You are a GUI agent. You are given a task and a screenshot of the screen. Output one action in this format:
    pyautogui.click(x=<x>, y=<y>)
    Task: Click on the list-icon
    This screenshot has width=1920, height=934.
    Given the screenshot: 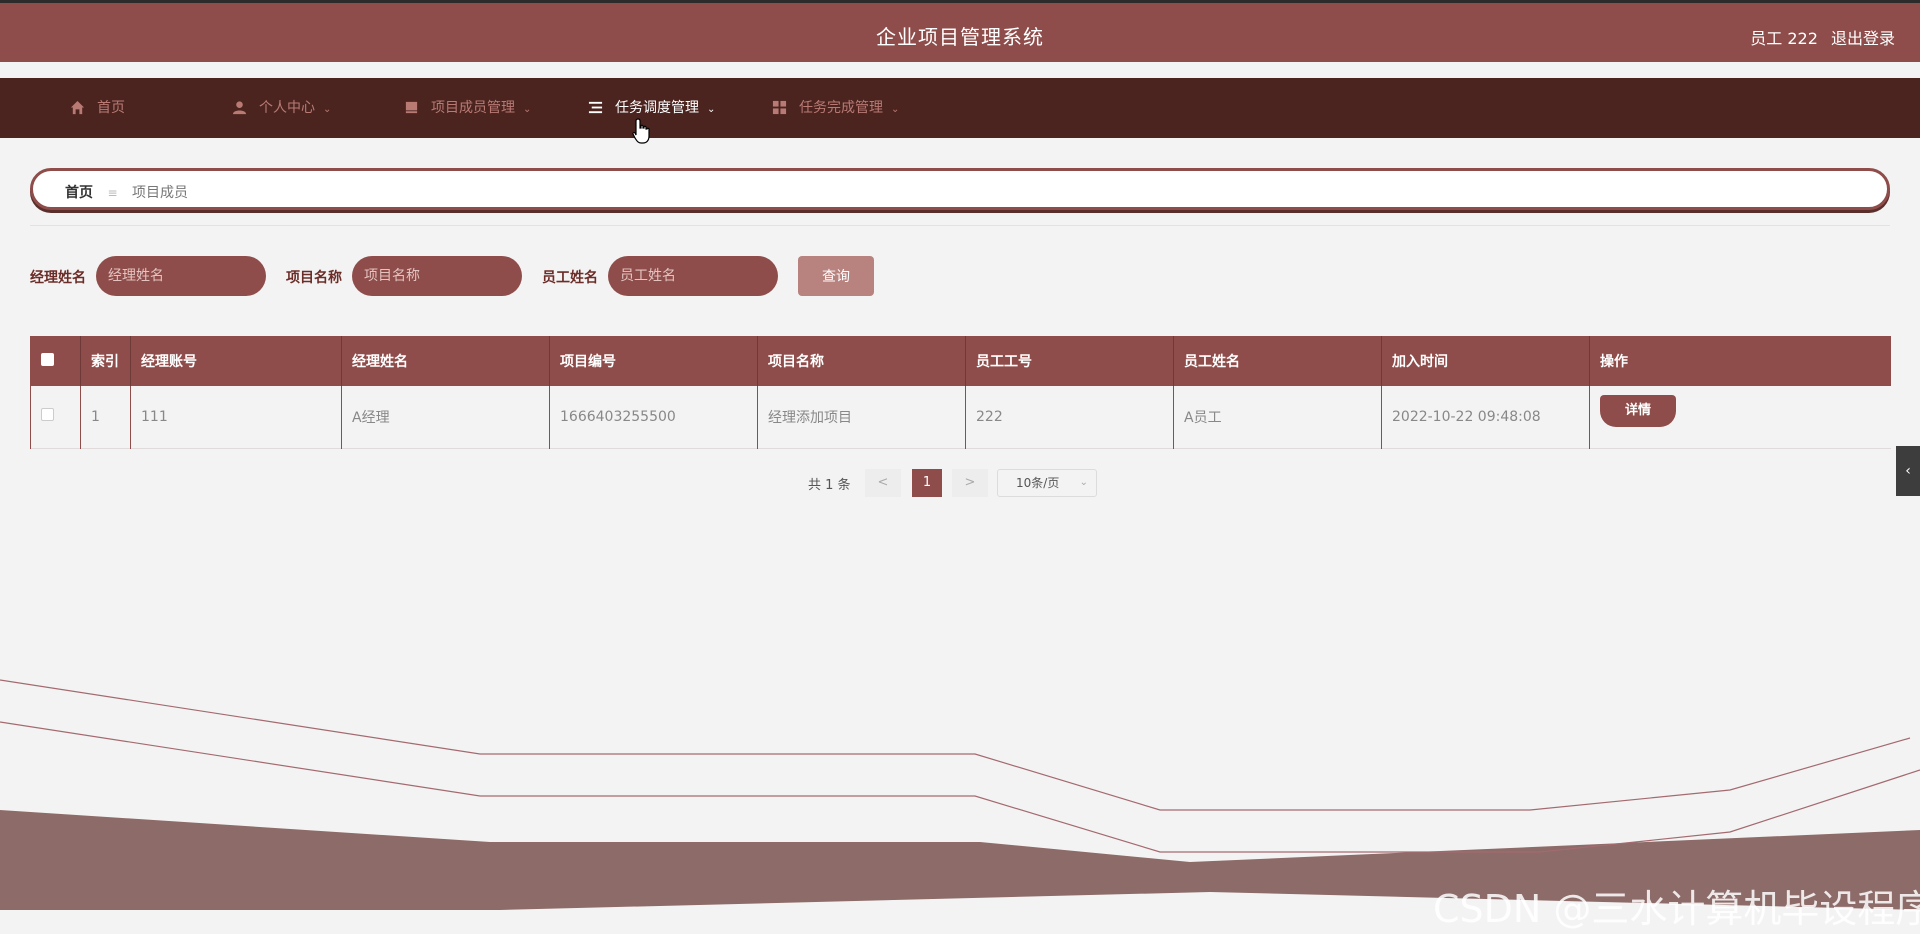 What is the action you would take?
    pyautogui.click(x=595, y=107)
    